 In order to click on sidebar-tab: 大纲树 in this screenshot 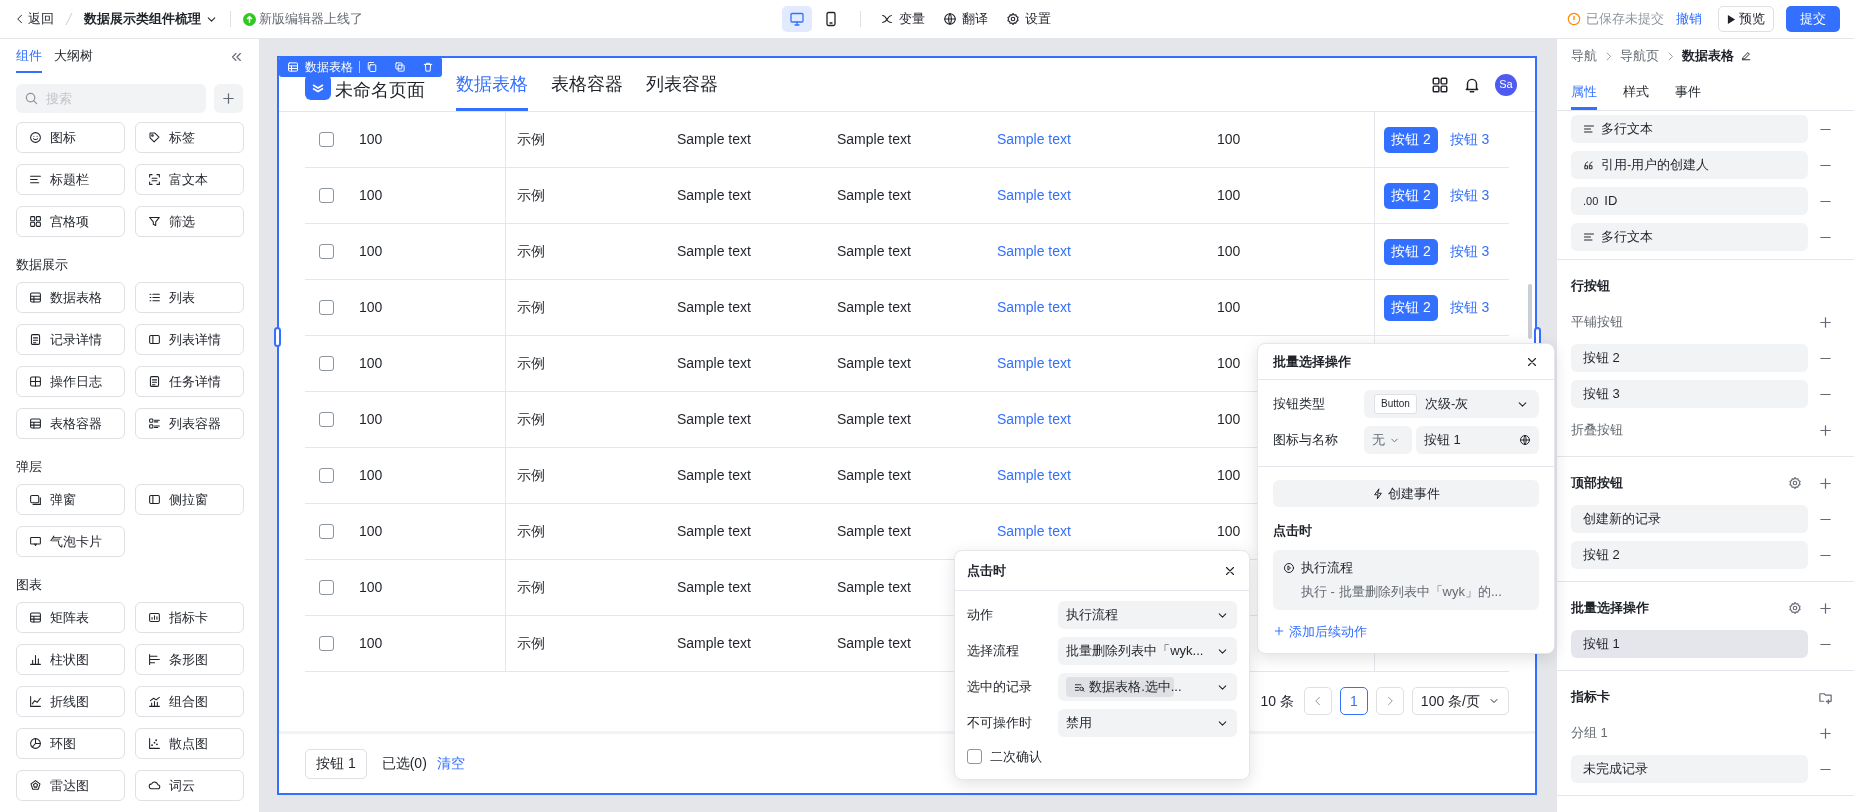, I will do `click(73, 59)`.